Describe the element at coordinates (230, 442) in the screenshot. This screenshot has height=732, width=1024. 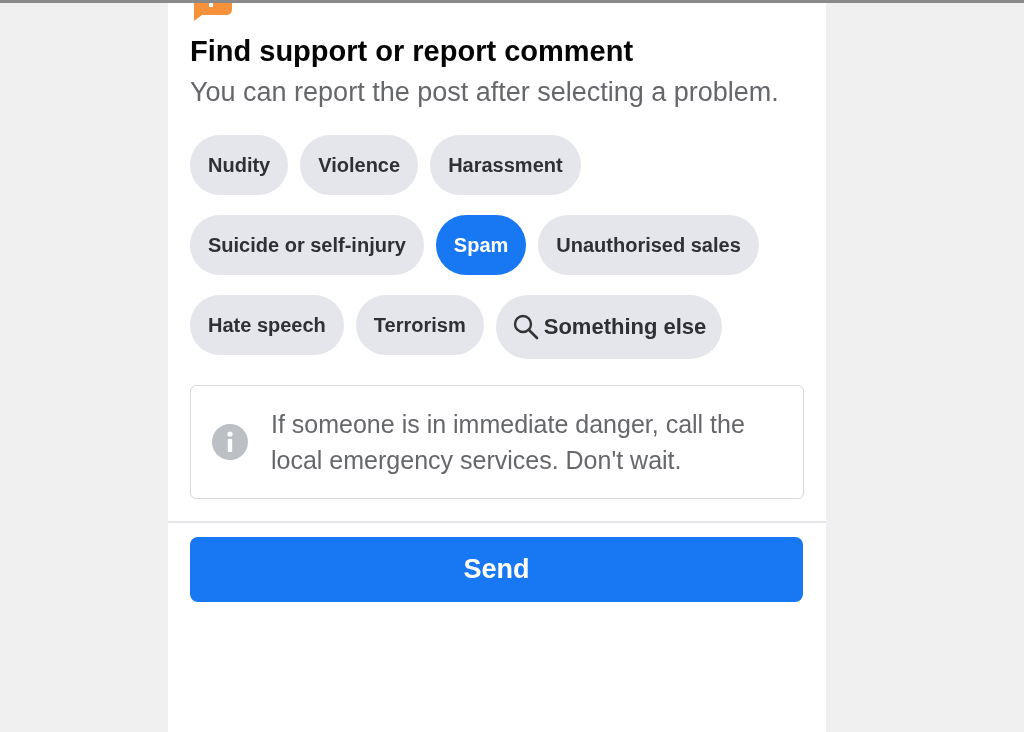
I see `info-icon` at that location.